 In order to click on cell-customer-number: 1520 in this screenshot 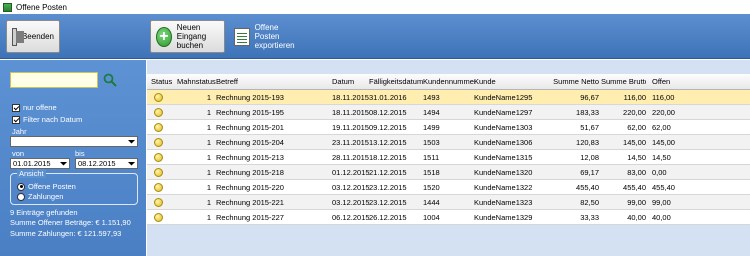, I will do `click(431, 187)`.